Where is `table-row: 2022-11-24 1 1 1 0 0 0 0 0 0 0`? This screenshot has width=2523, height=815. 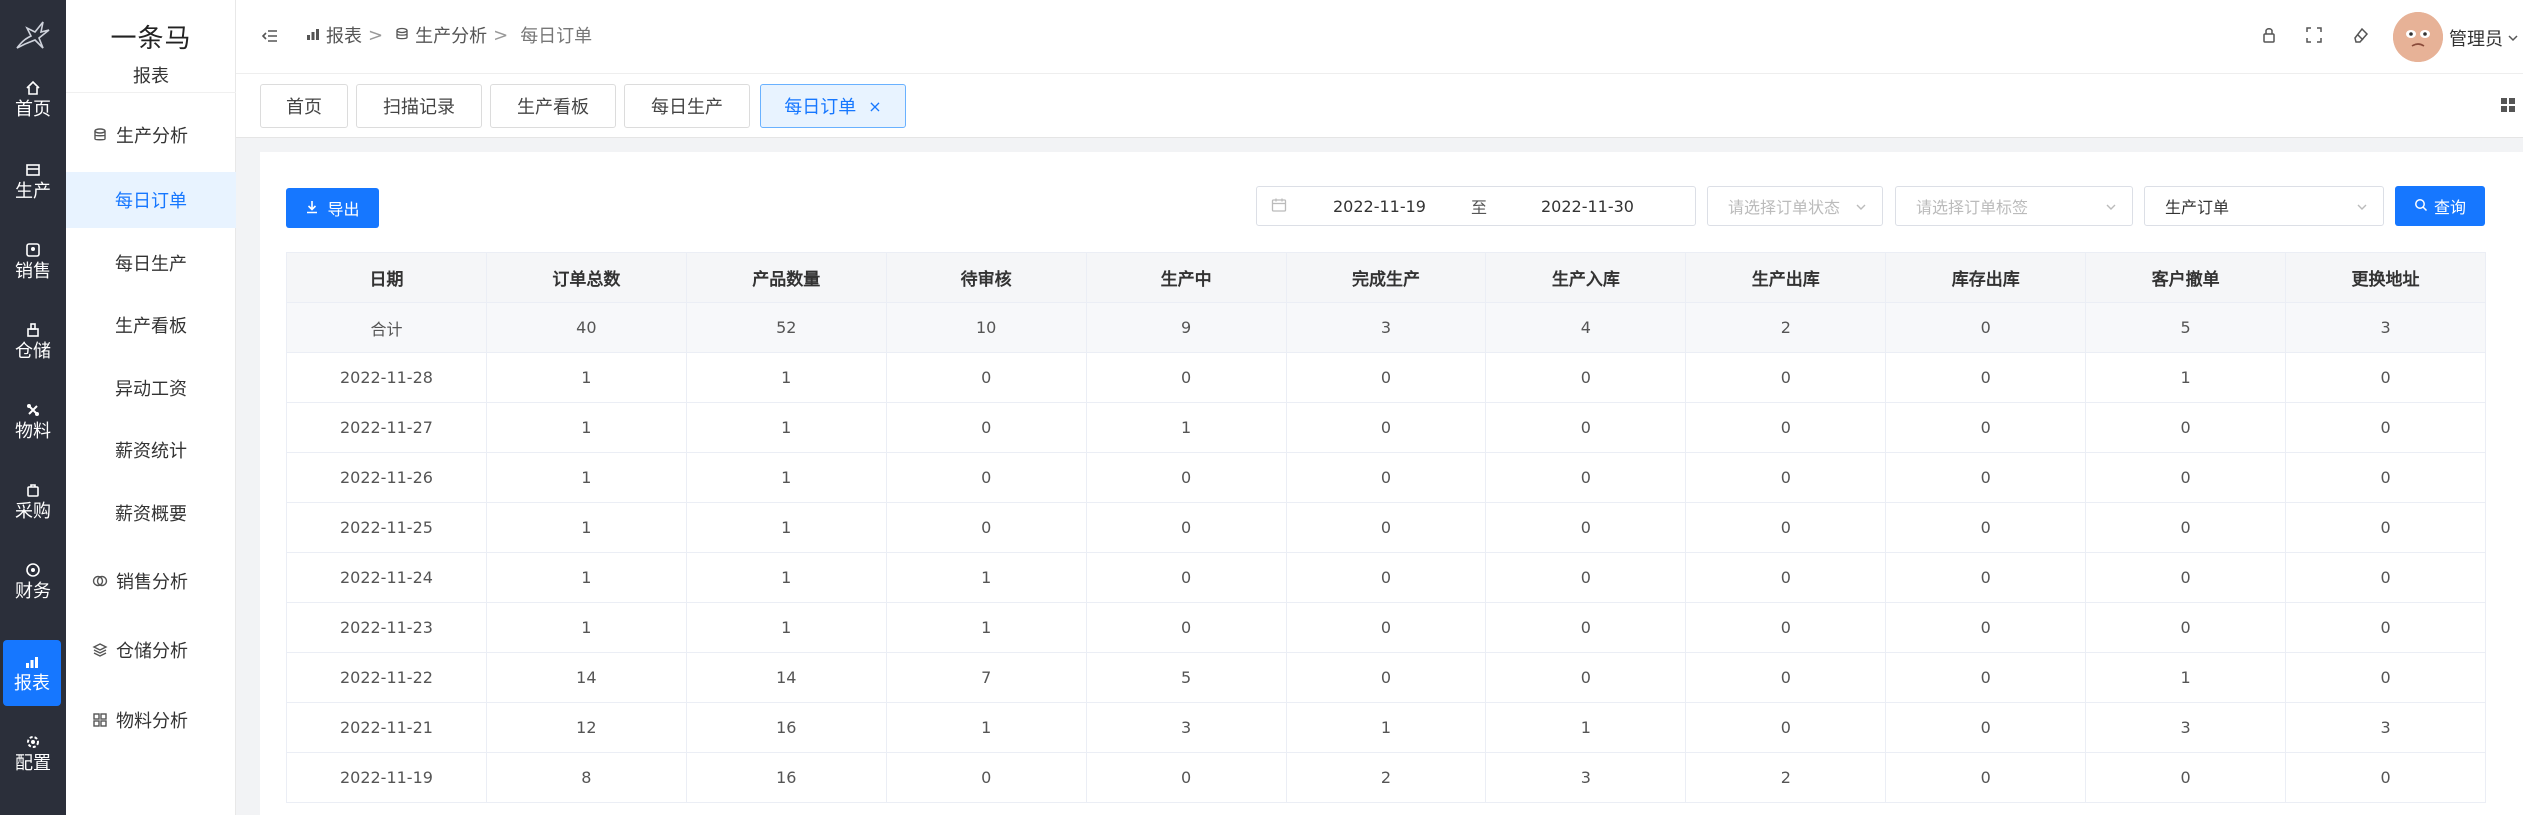
table-row: 2022-11-24 1 1 1 0 0 0 0 0 0 0 is located at coordinates (1386, 577).